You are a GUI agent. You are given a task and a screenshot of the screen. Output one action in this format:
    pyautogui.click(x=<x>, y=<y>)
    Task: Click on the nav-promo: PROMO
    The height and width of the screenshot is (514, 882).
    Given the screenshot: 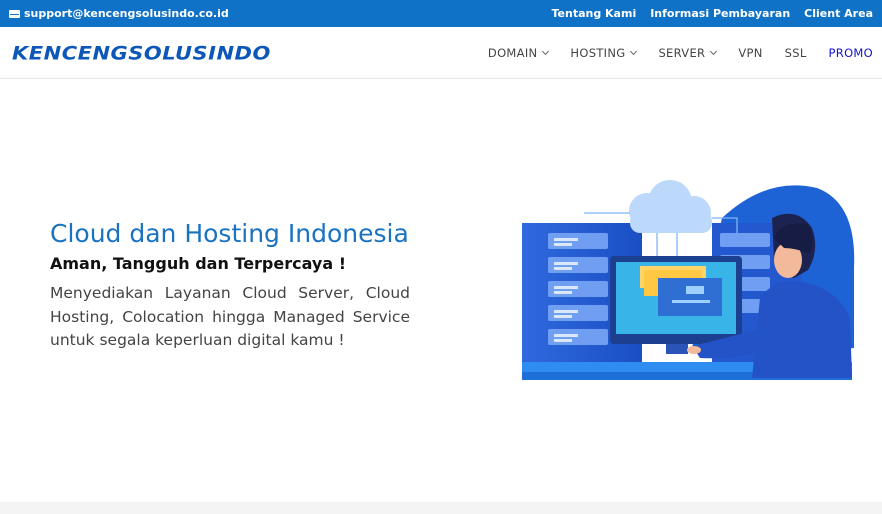 What is the action you would take?
    pyautogui.click(x=851, y=53)
    